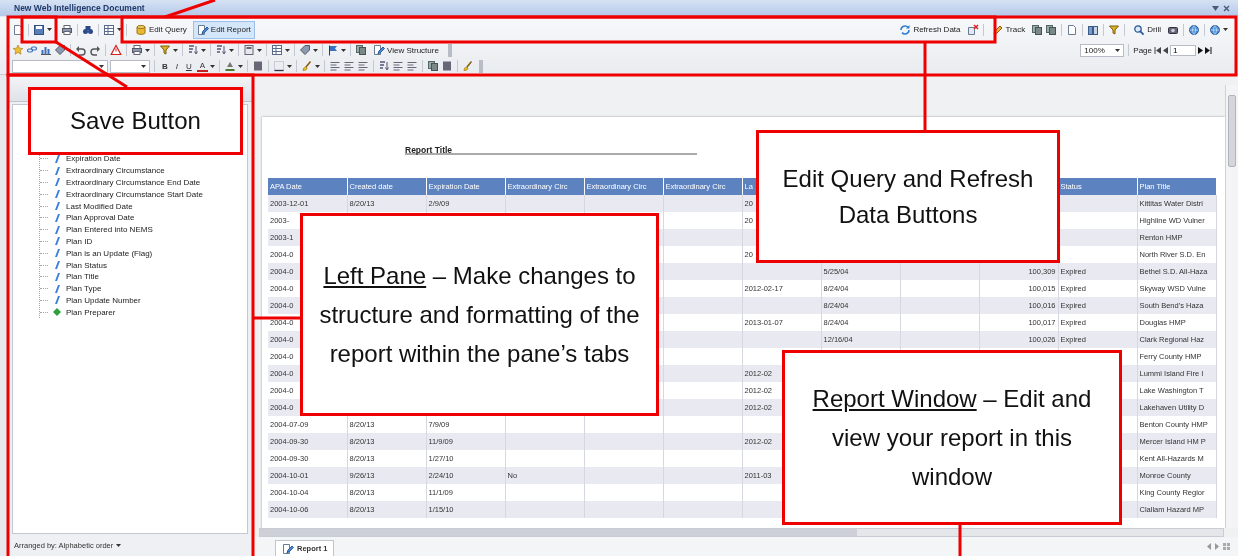 This screenshot has width=1238, height=556. Describe the element at coordinates (79, 241) in the screenshot. I see `tree-item: Plan ID` at that location.